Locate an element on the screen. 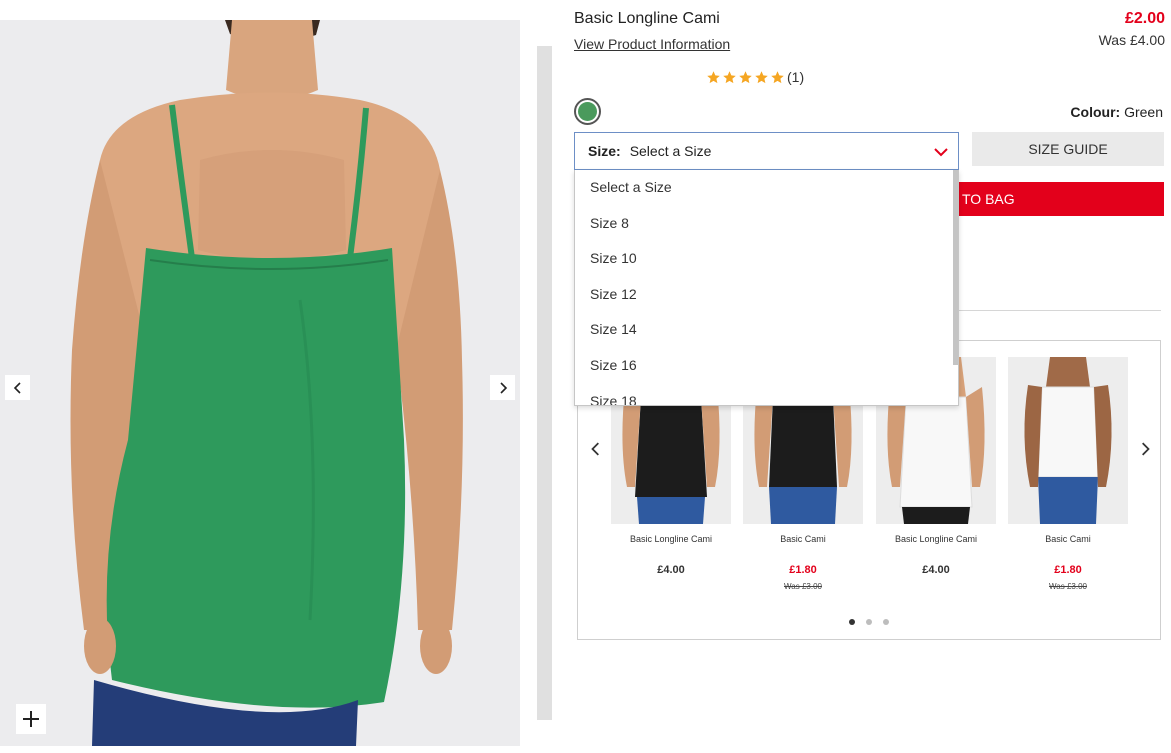  carousel-item: Basic Cami £1.80 Was £3.00 is located at coordinates (1068, 474).